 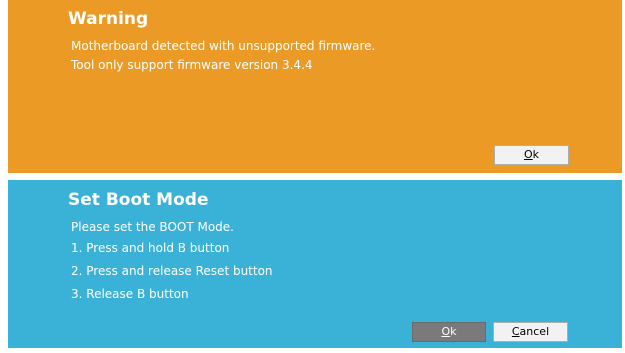 I want to click on warning-ok-button: Ok, so click(x=531, y=155).